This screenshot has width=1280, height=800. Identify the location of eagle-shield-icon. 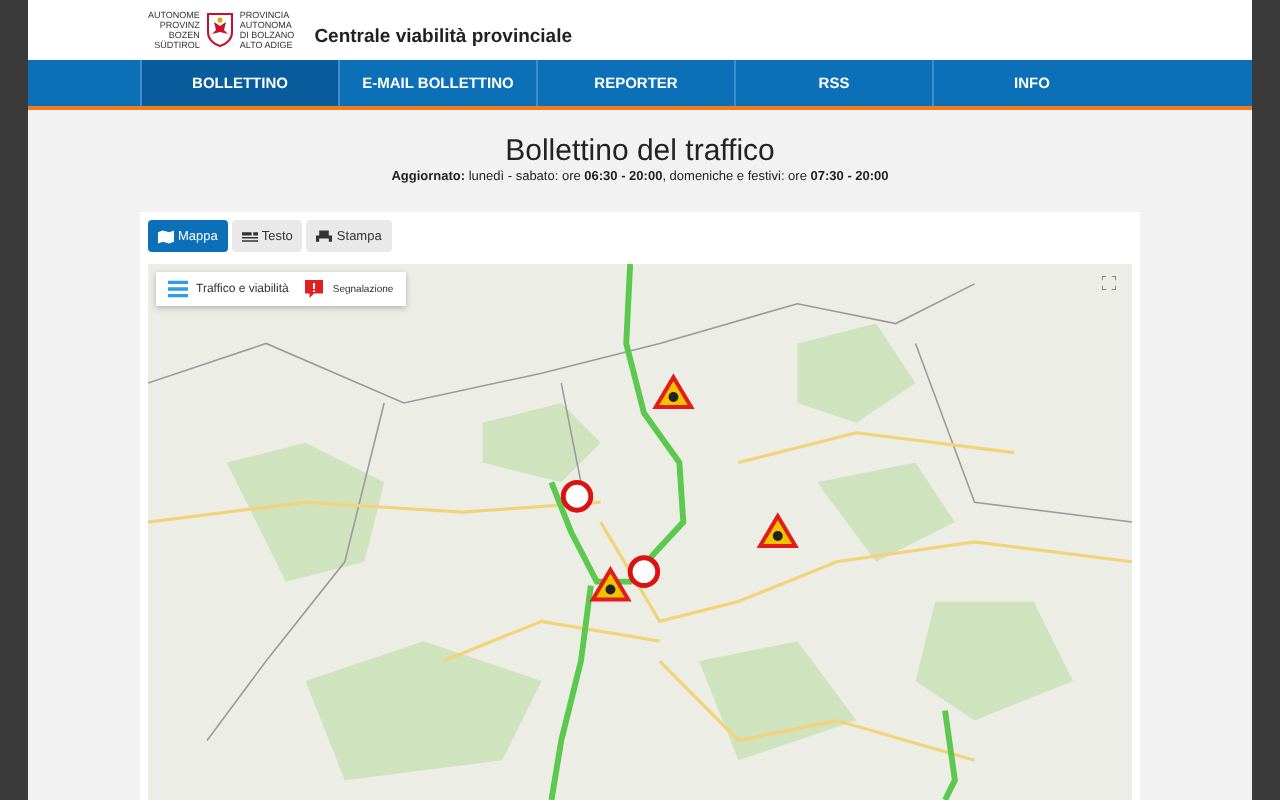
(219, 30).